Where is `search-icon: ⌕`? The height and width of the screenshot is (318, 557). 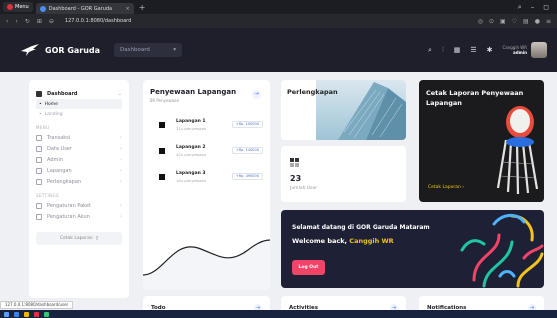
search-icon: ⌕ is located at coordinates (430, 50).